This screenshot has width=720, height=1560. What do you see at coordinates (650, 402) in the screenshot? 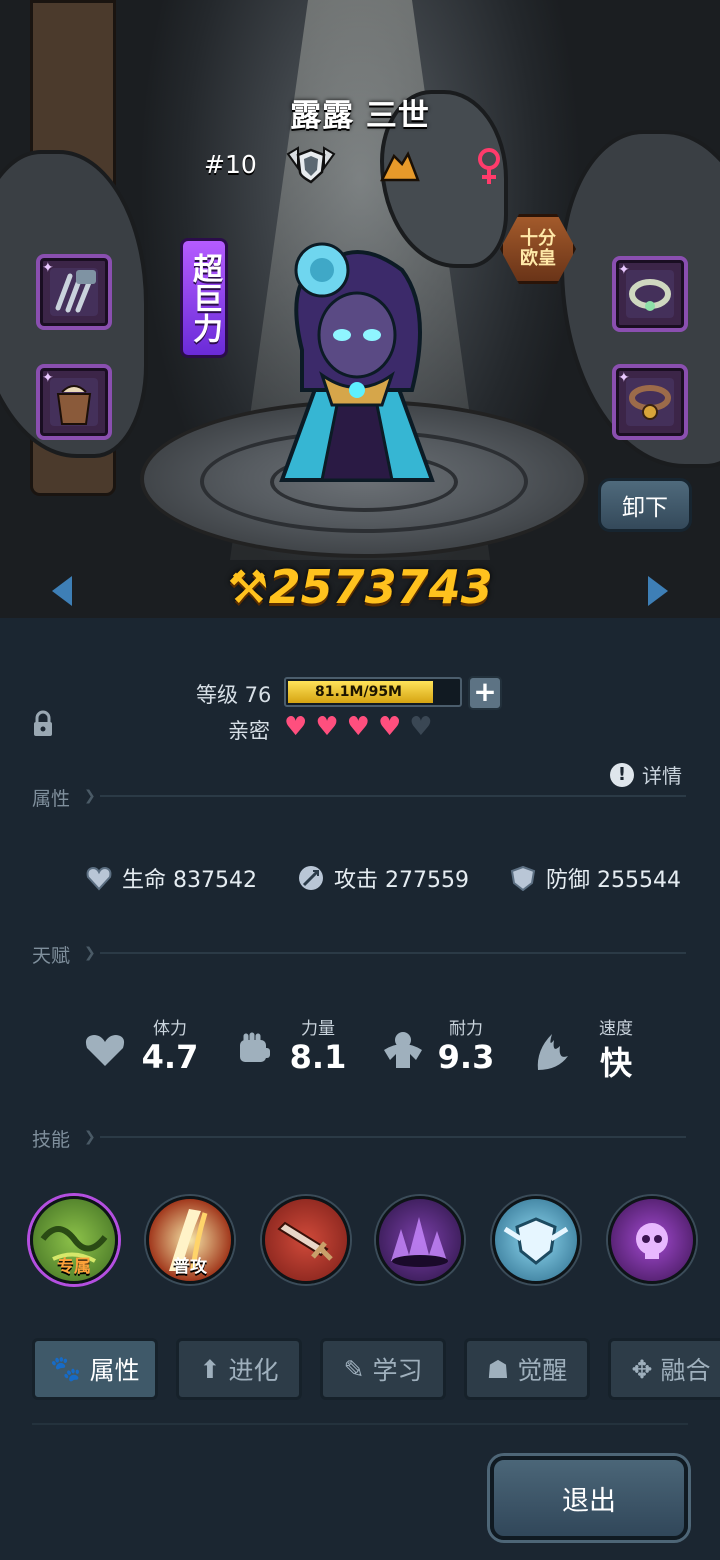
I see `equip-slot-bell-collar: ✦` at bounding box center [650, 402].